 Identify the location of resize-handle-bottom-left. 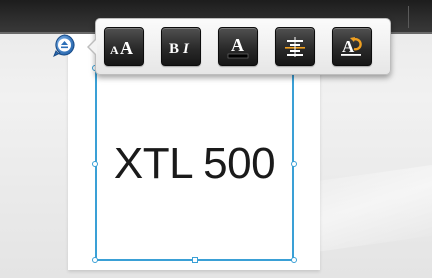
(95, 260).